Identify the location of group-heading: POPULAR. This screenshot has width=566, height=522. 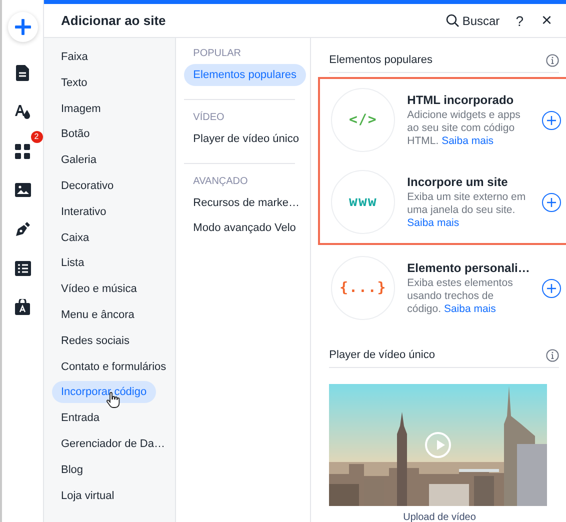
(216, 54).